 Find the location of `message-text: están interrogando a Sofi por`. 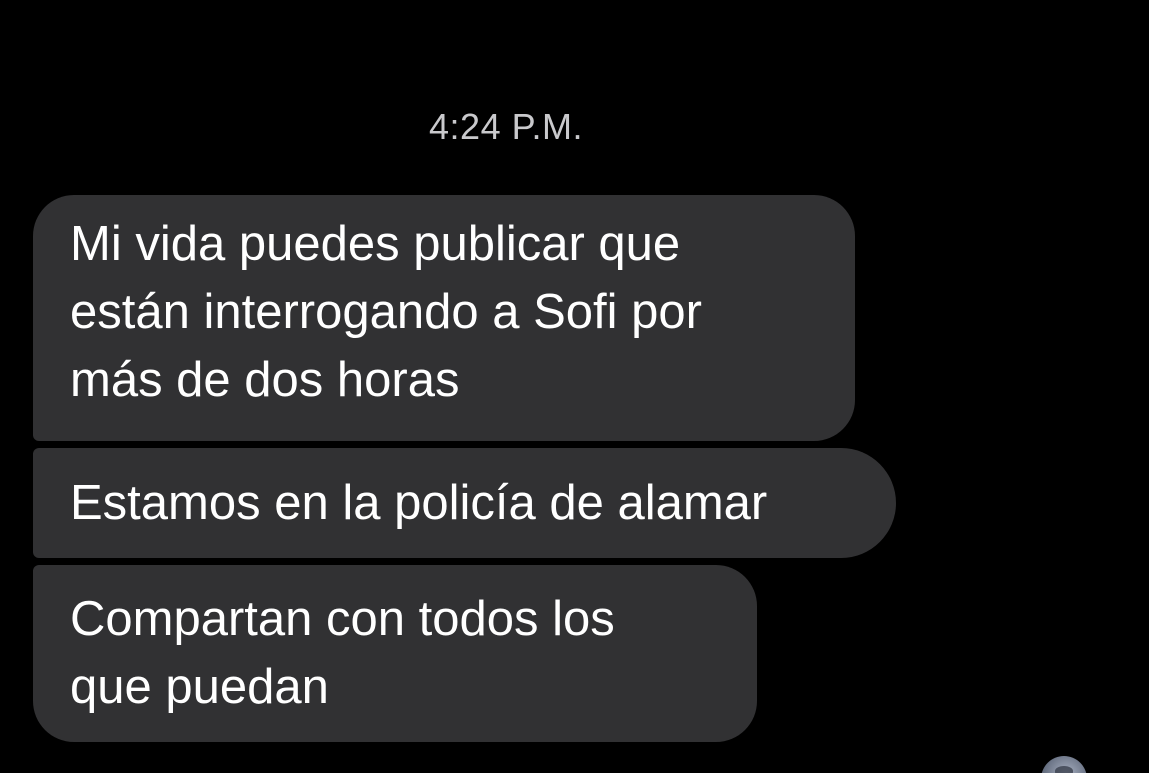

message-text: están interrogando a Sofi por is located at coordinates (386, 312).